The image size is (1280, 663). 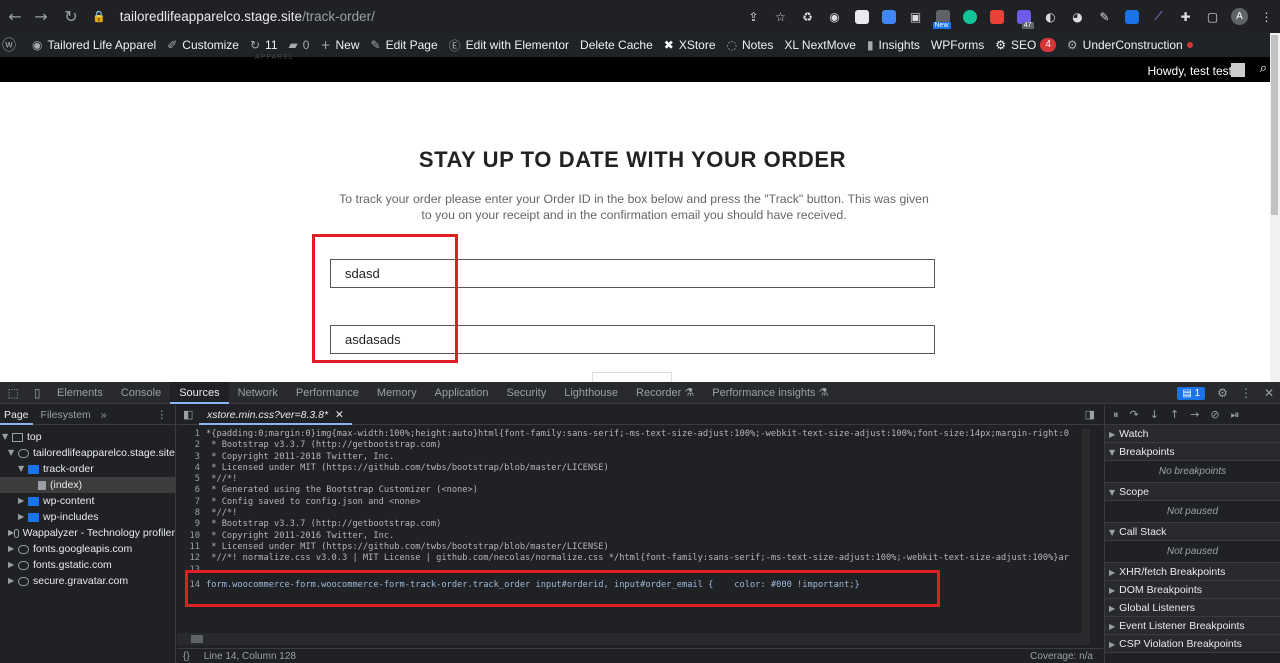 I want to click on debugger-section-header: ▼ Scope, so click(x=1192, y=492).